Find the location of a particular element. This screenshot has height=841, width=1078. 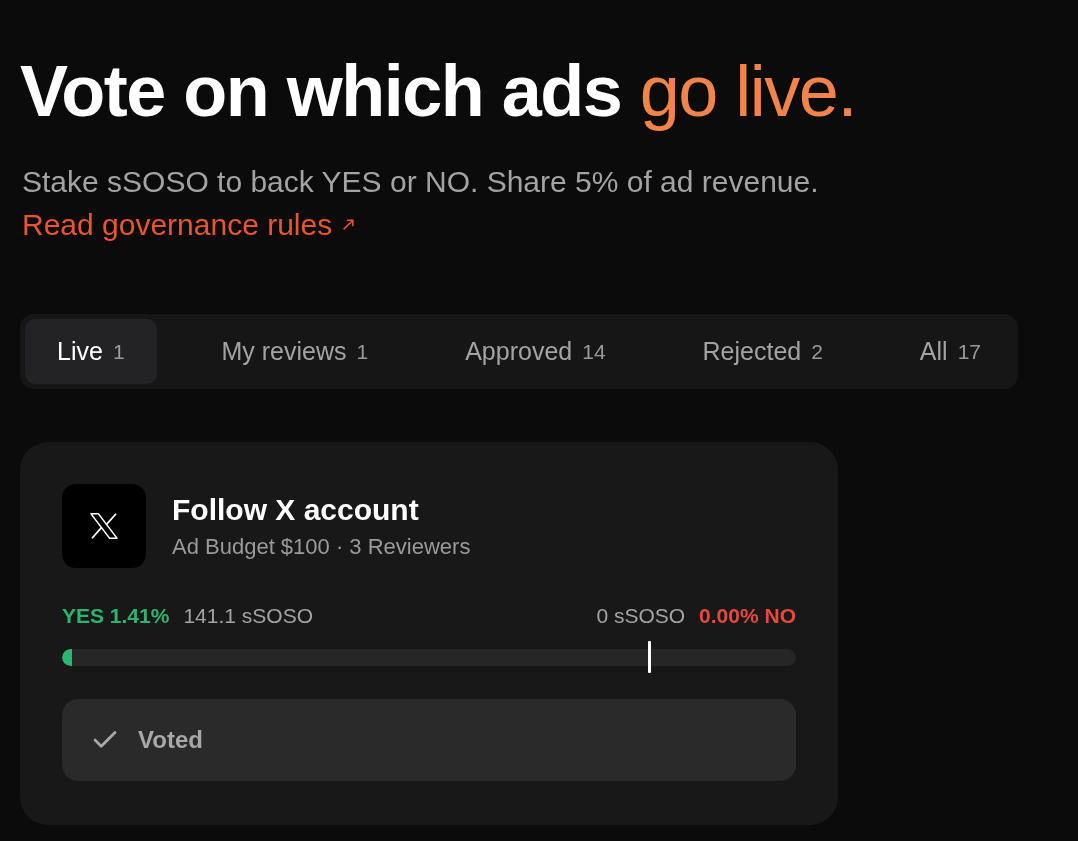

filter-tab: All 17 is located at coordinates (950, 351).